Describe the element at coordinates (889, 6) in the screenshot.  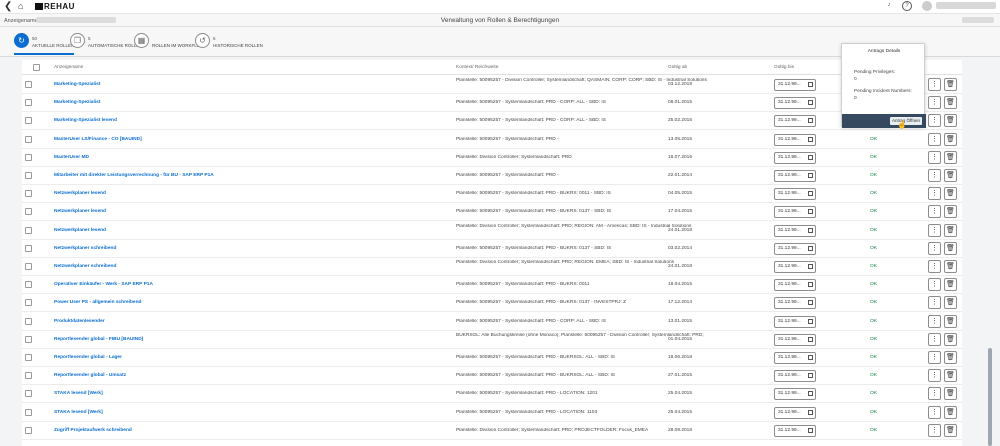
I see `mic-icon: ♪` at that location.